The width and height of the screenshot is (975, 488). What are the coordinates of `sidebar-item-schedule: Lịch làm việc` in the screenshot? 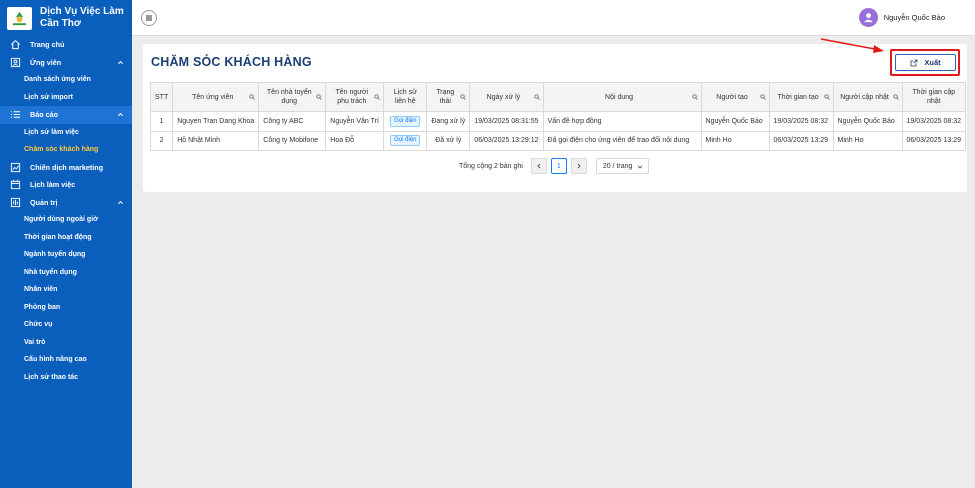 It's located at (66, 185).